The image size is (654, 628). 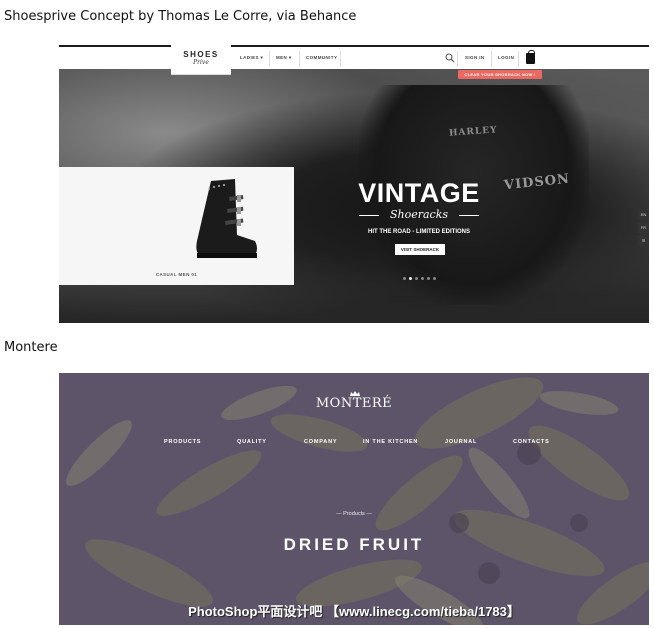 I want to click on search-icon, so click(x=450, y=58).